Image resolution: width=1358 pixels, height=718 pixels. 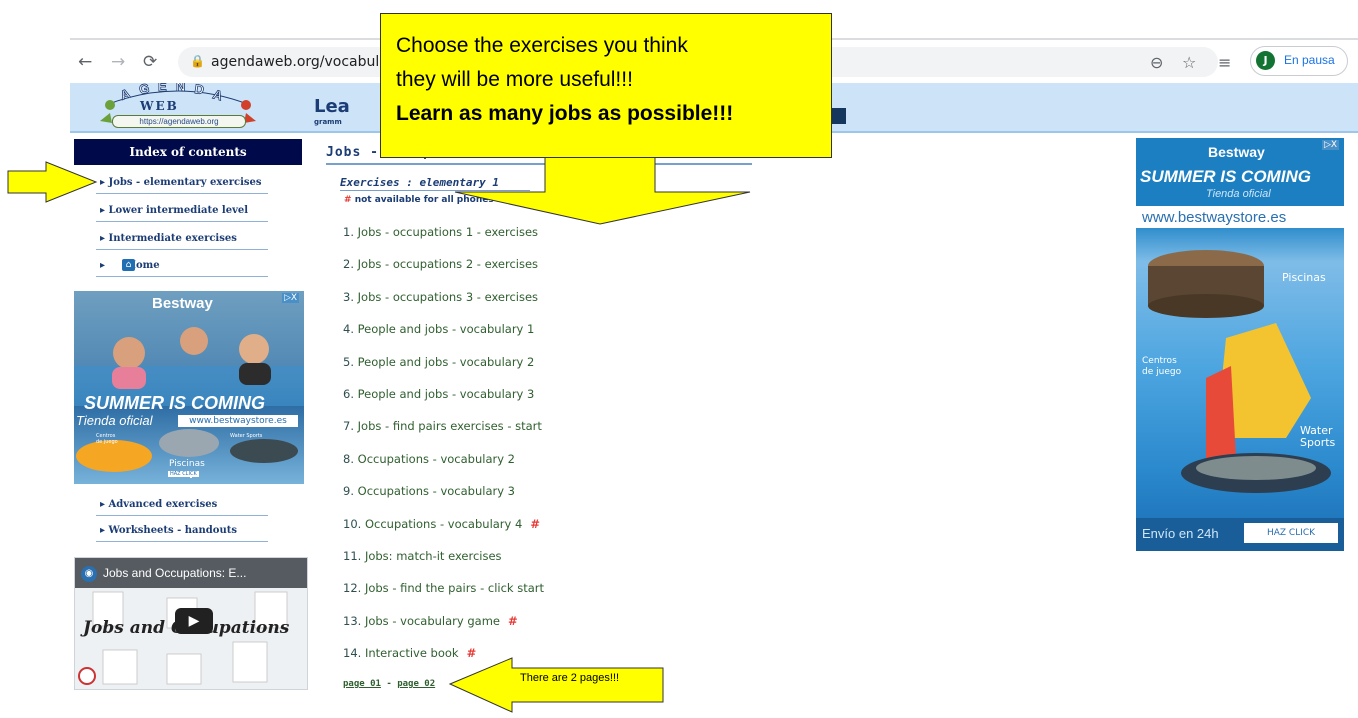 What do you see at coordinates (542, 45) in the screenshot?
I see `callout-text: Choose the exercises you think` at bounding box center [542, 45].